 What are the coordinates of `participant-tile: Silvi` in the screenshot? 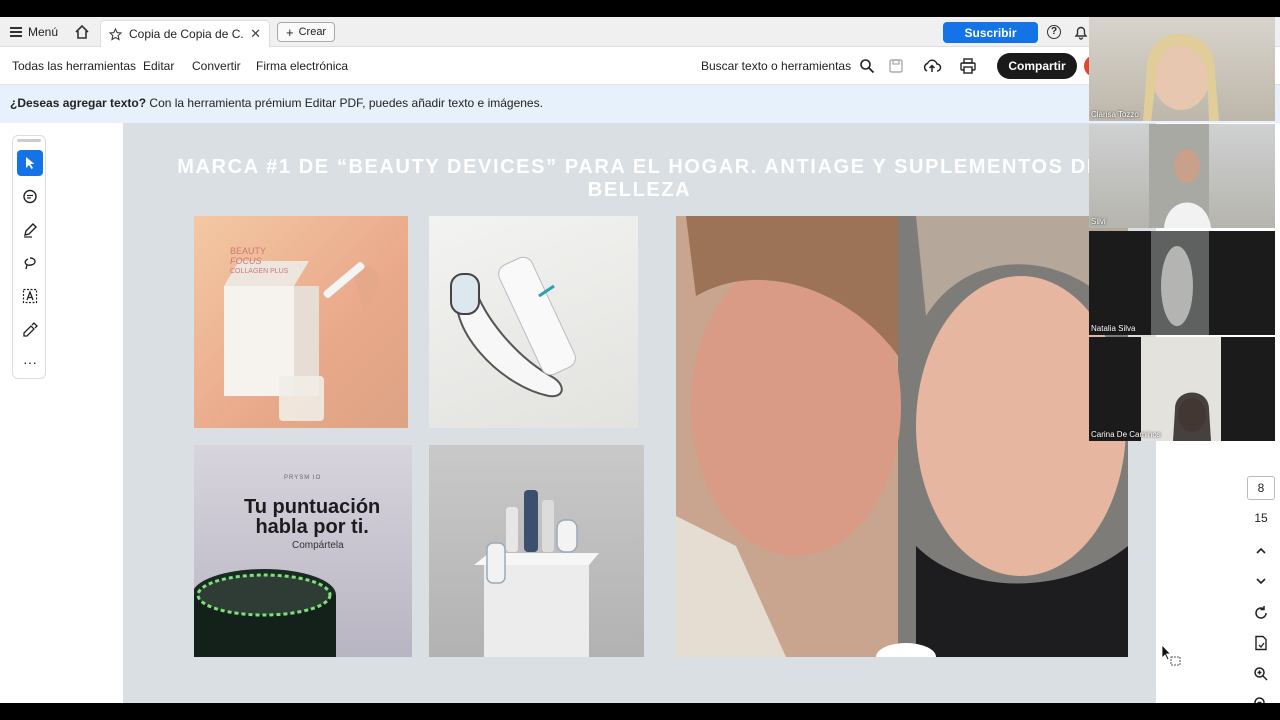 It's located at (1182, 176).